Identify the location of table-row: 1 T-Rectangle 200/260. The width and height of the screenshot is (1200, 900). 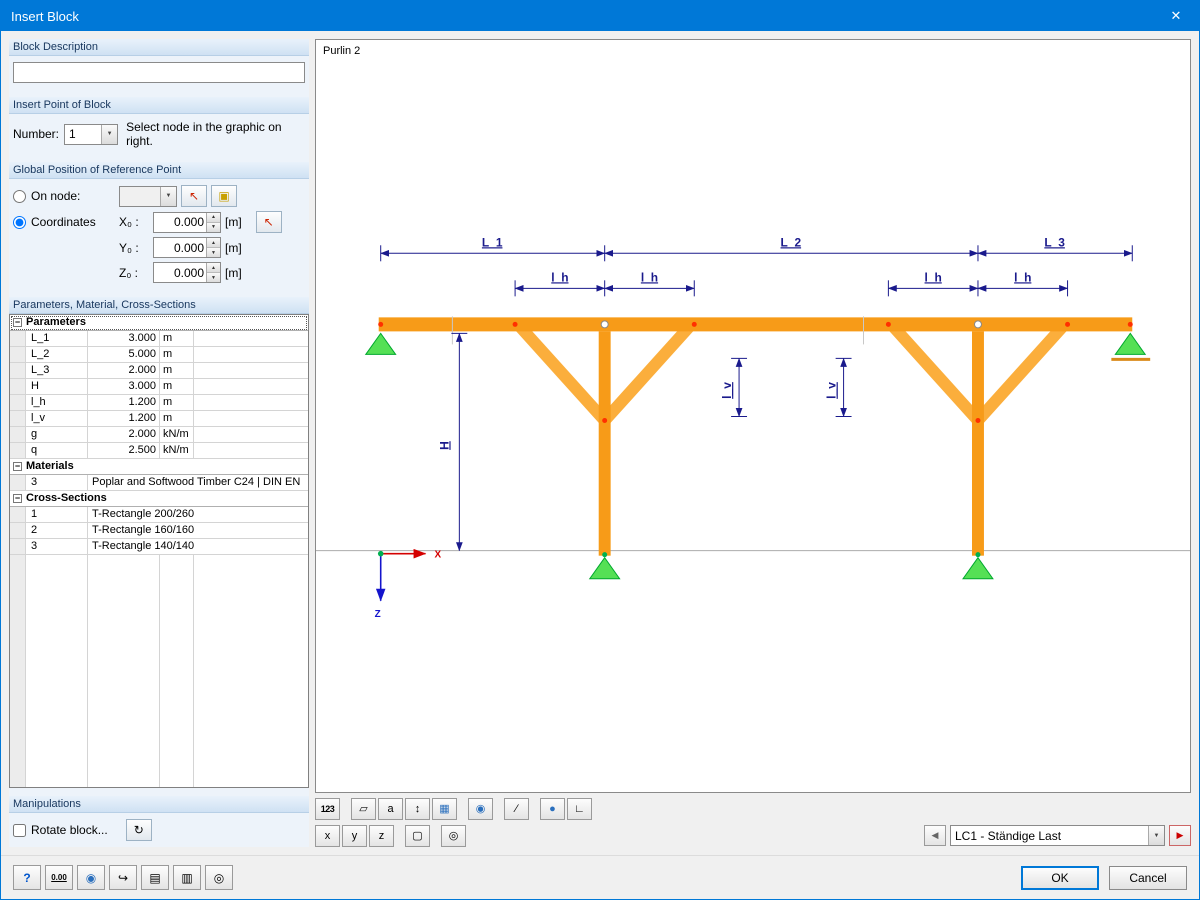
(159, 515).